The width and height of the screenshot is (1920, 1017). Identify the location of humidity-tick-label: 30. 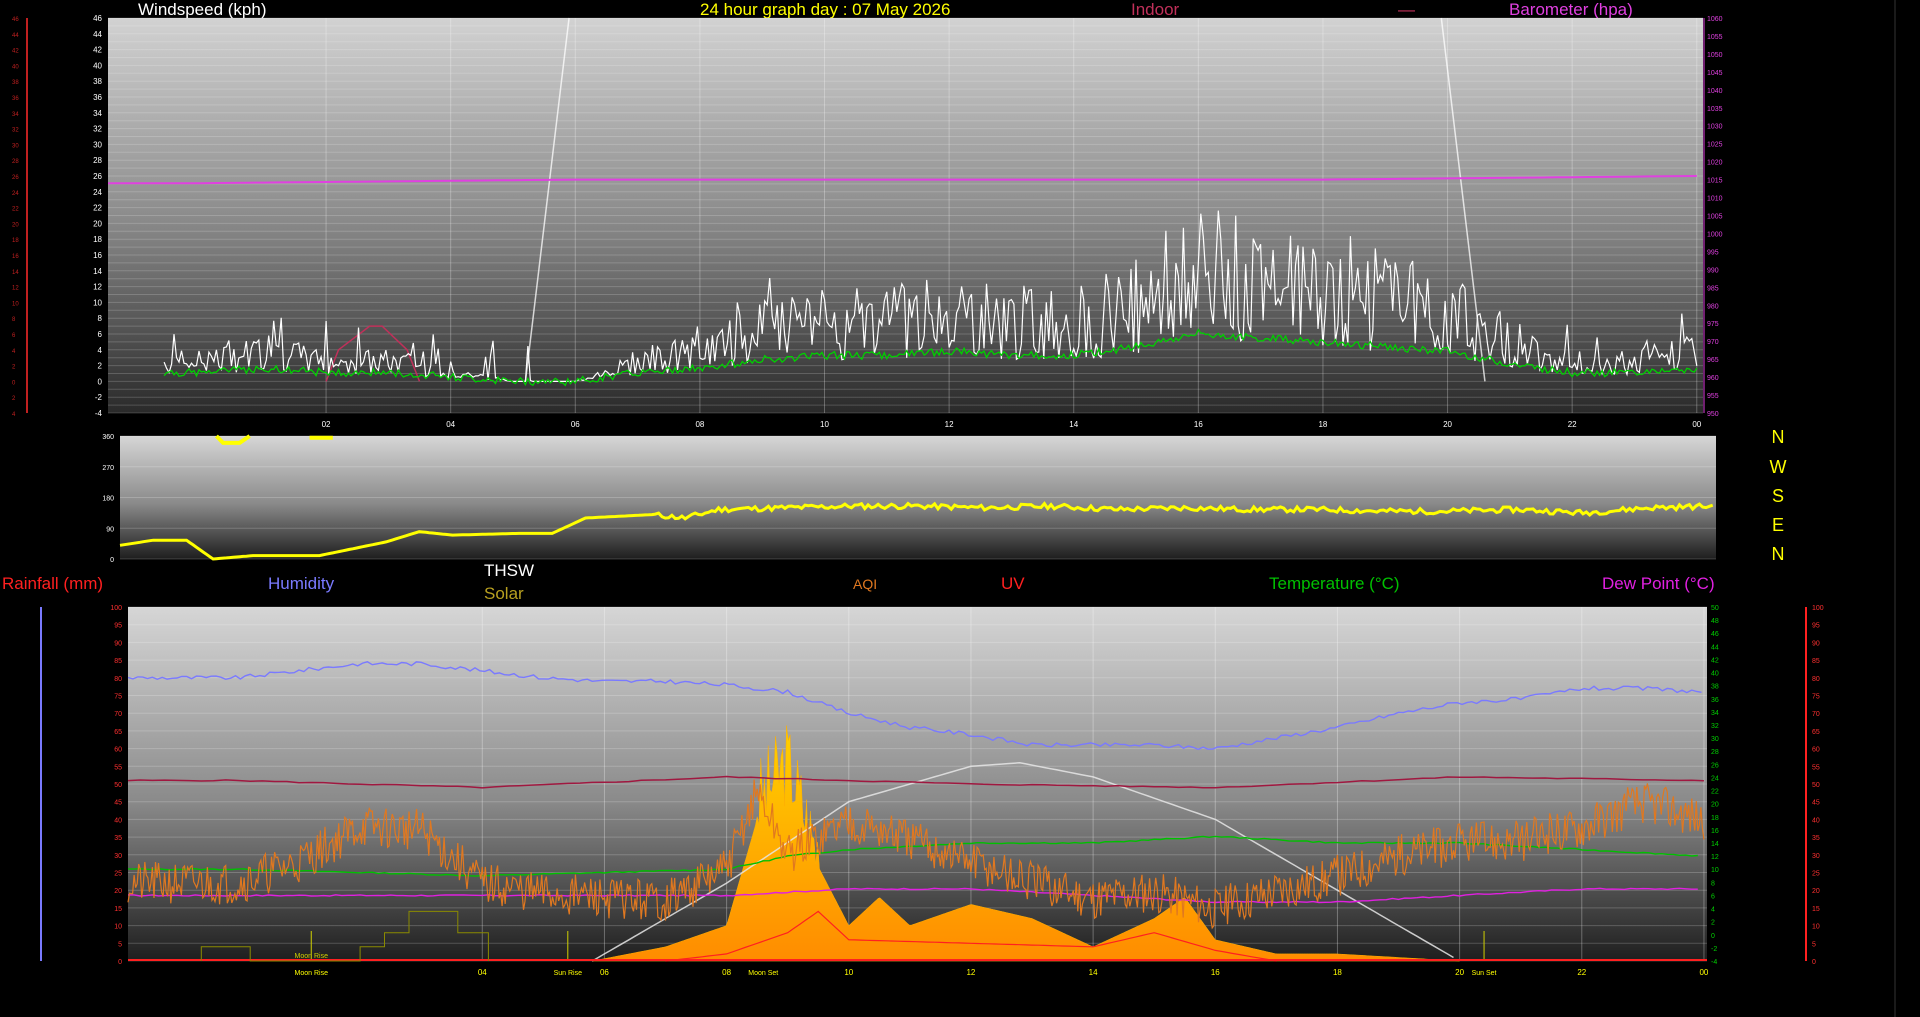
(118, 856).